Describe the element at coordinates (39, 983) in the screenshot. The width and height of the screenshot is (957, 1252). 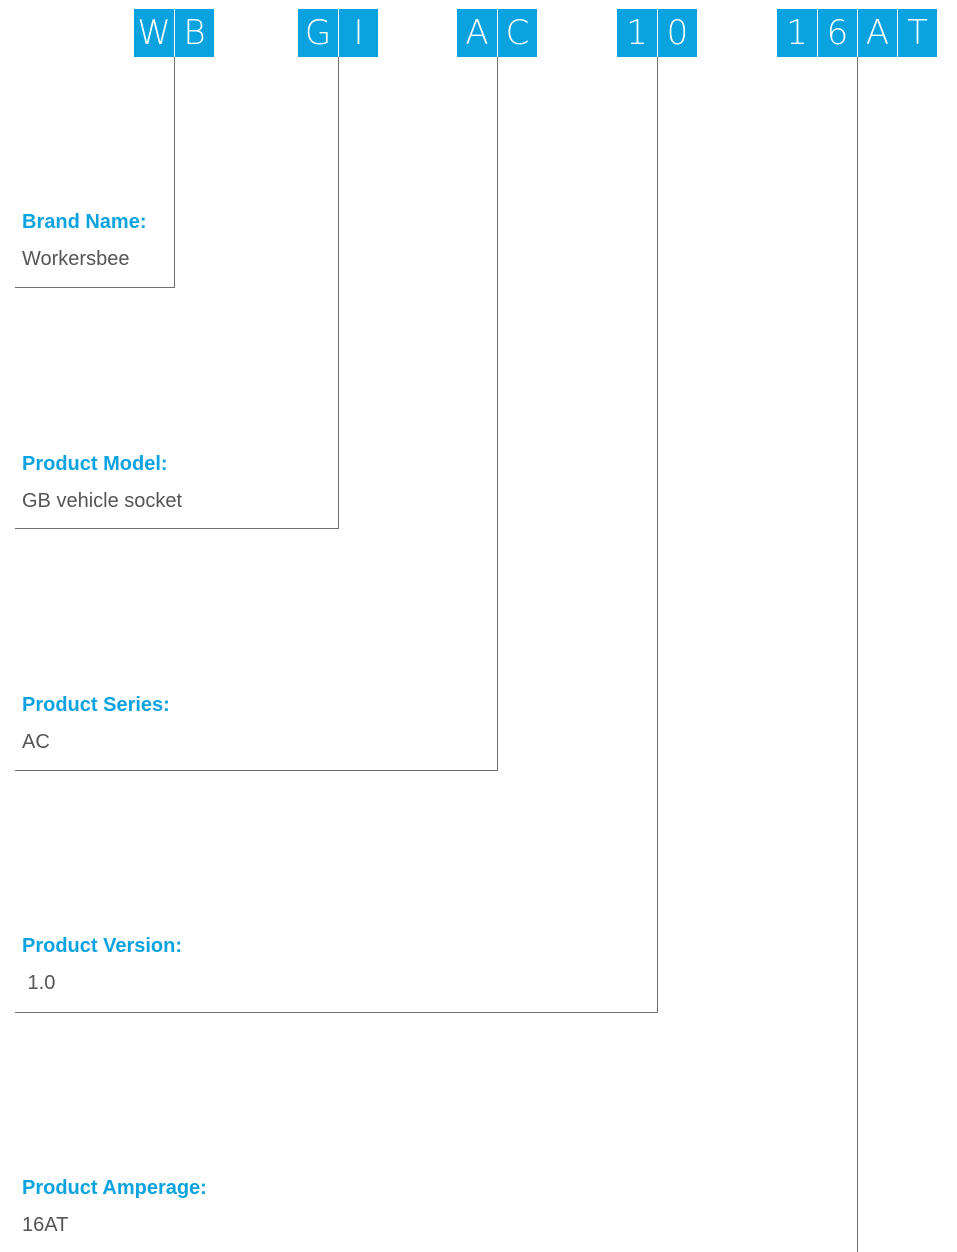
I see `field-value: 1.0` at that location.